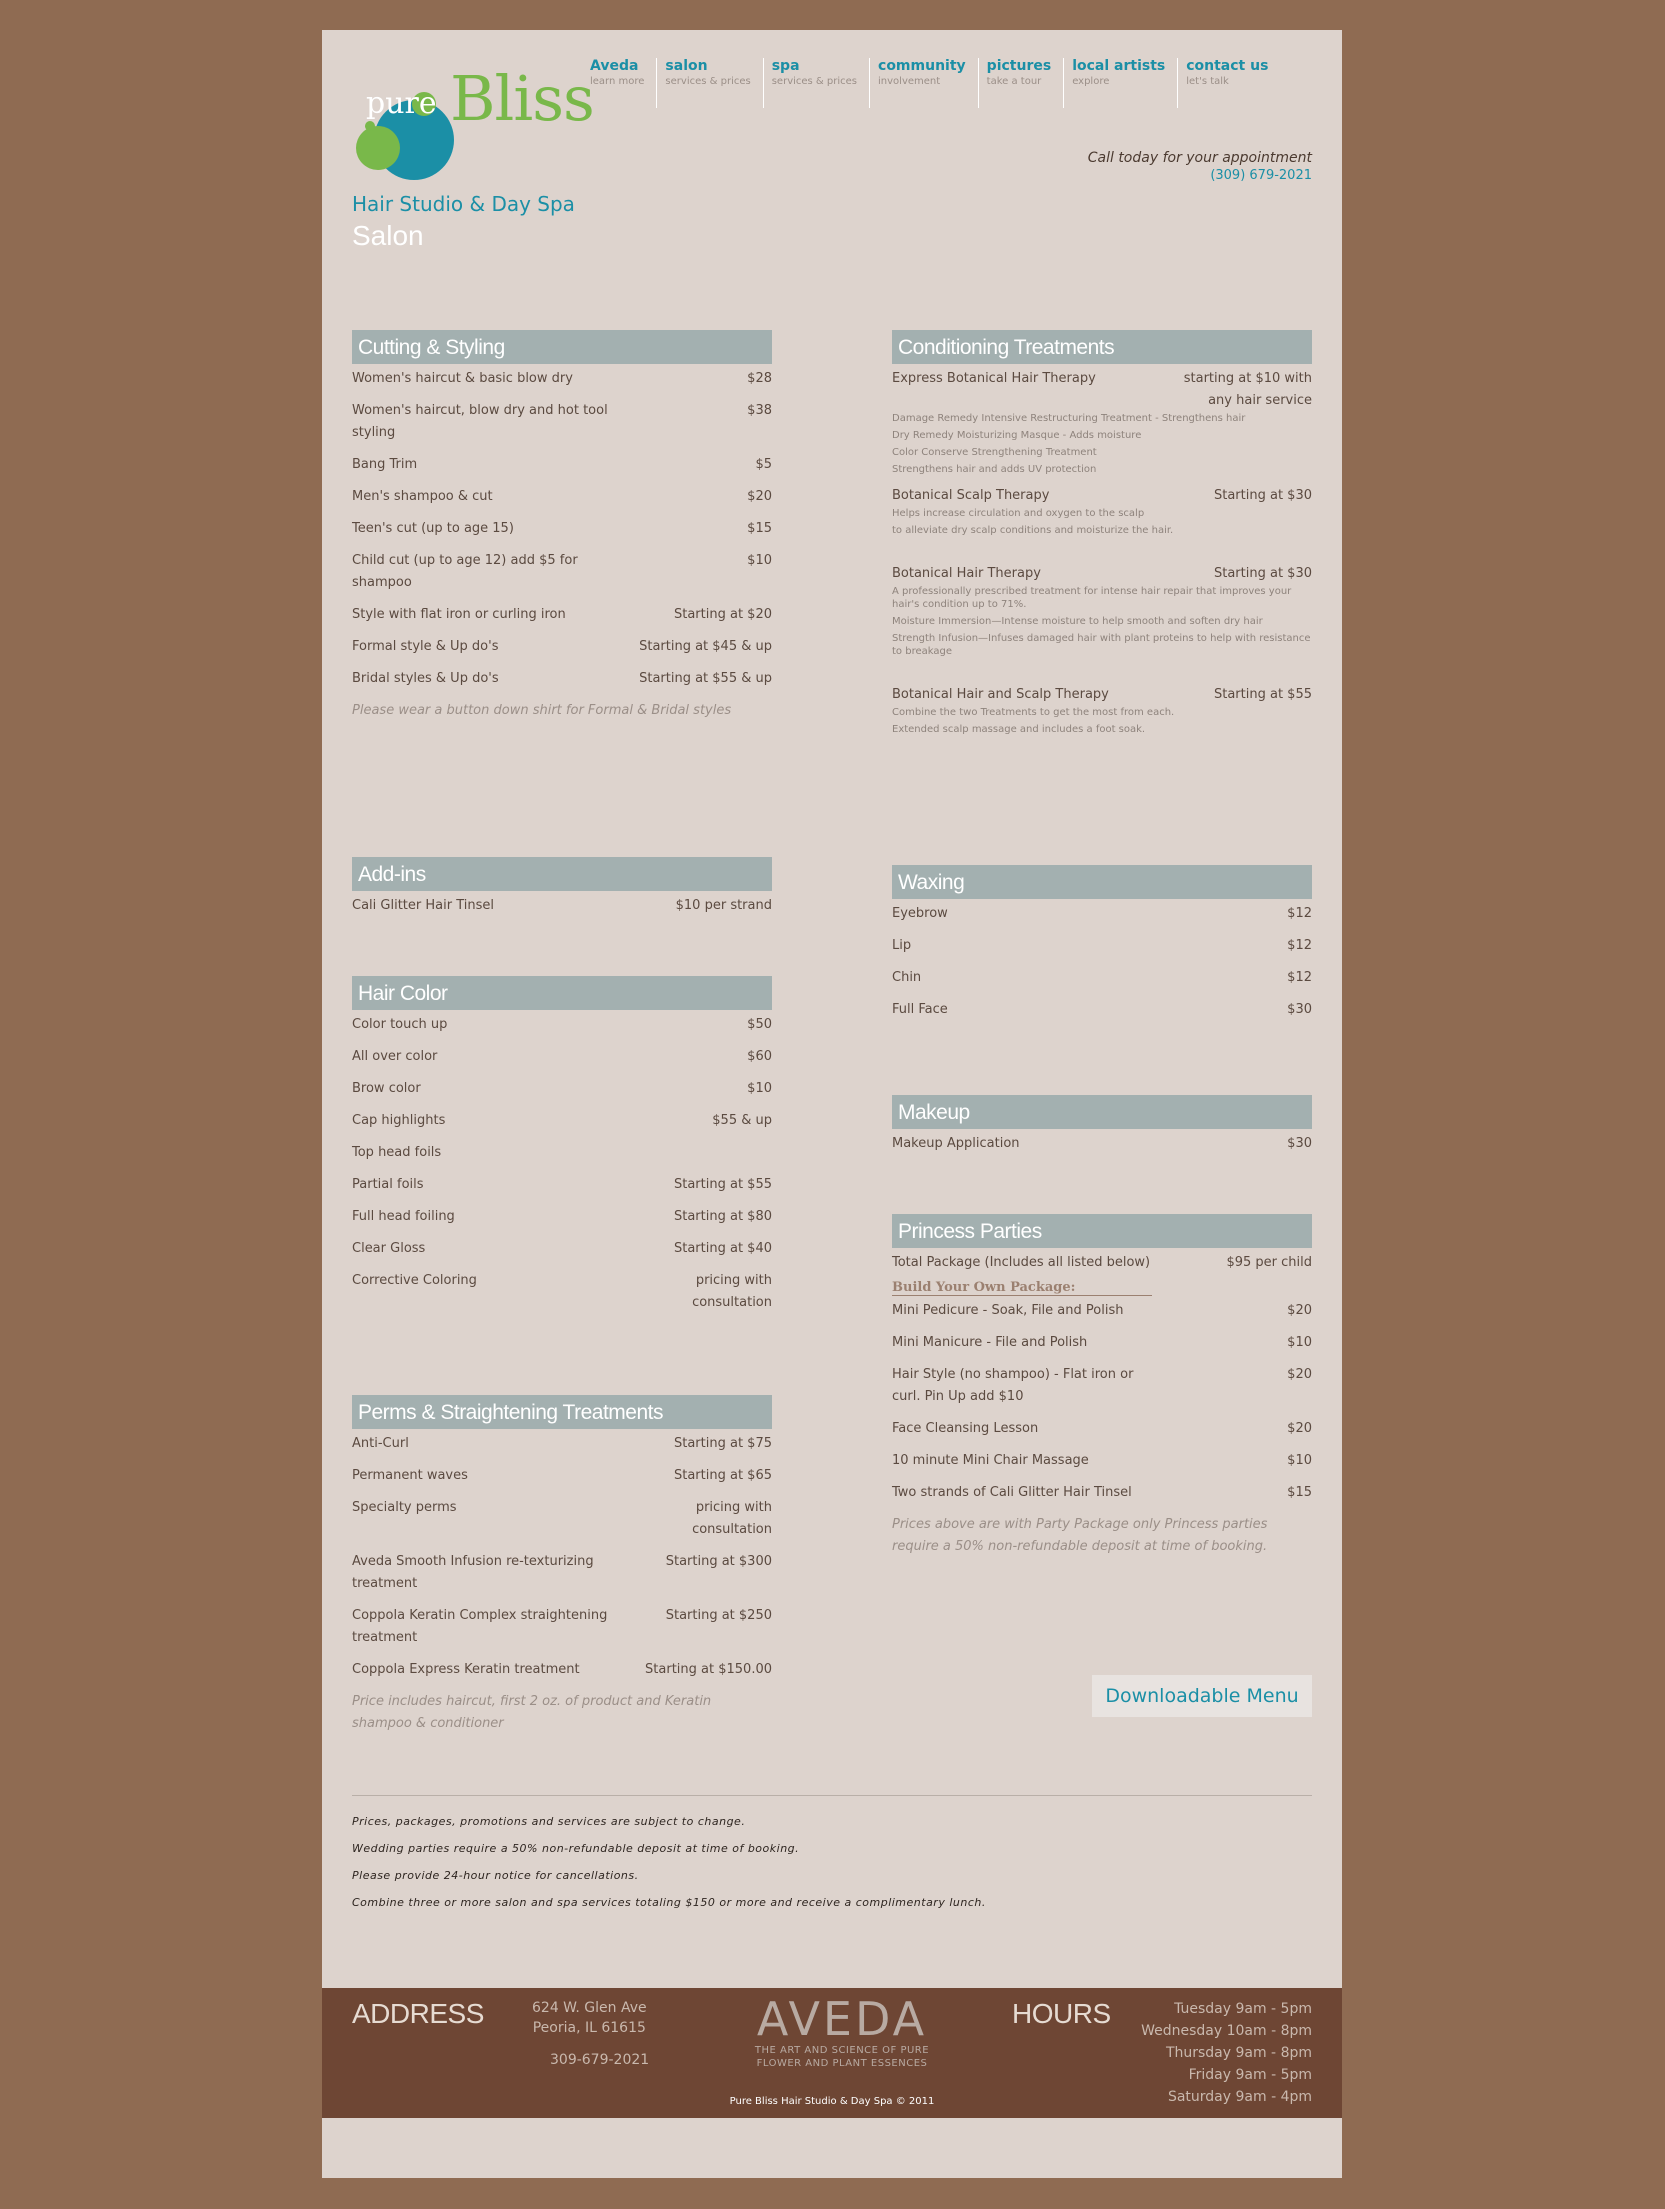 The image size is (1665, 2209). I want to click on section-makeup: Makeup Makeup Application $30, so click(1102, 1130).